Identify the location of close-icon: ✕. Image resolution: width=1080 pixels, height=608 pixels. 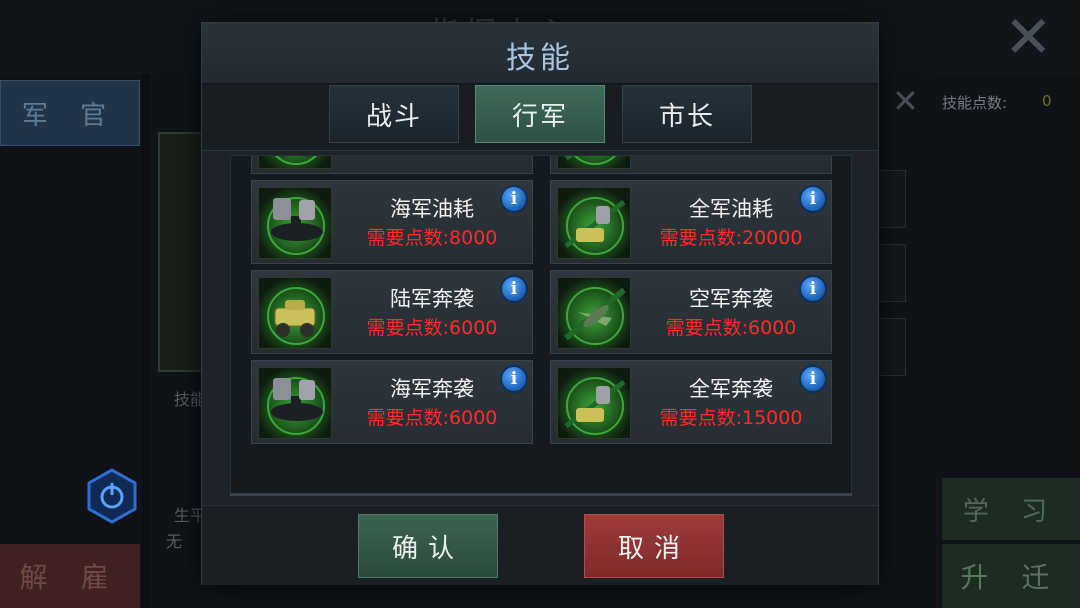
(1028, 37).